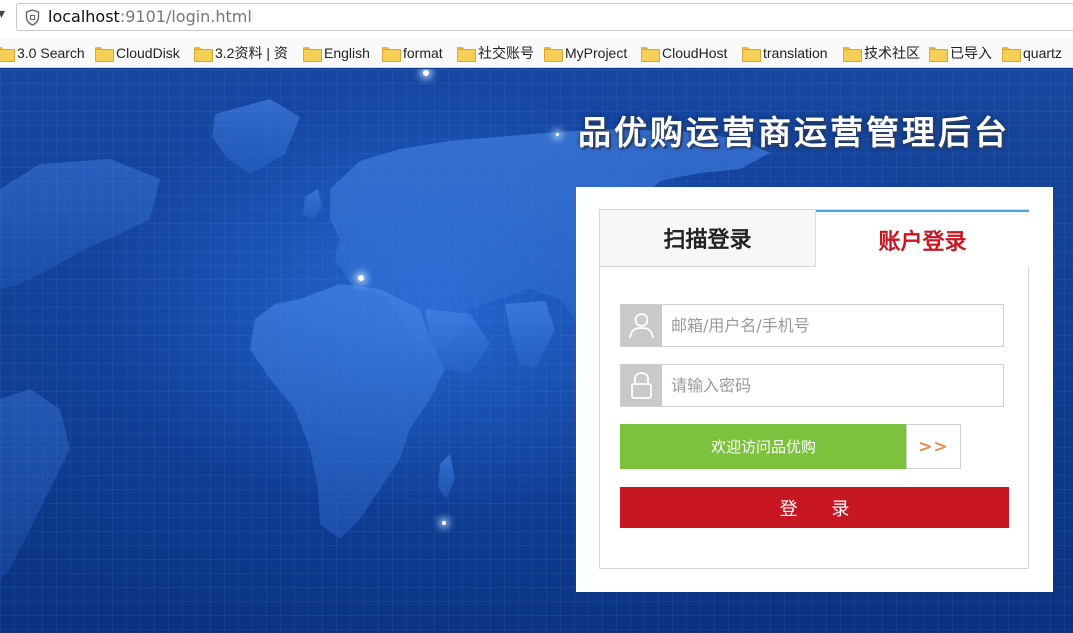  I want to click on bookmark-label: 3.2资料 | 资, so click(251, 53).